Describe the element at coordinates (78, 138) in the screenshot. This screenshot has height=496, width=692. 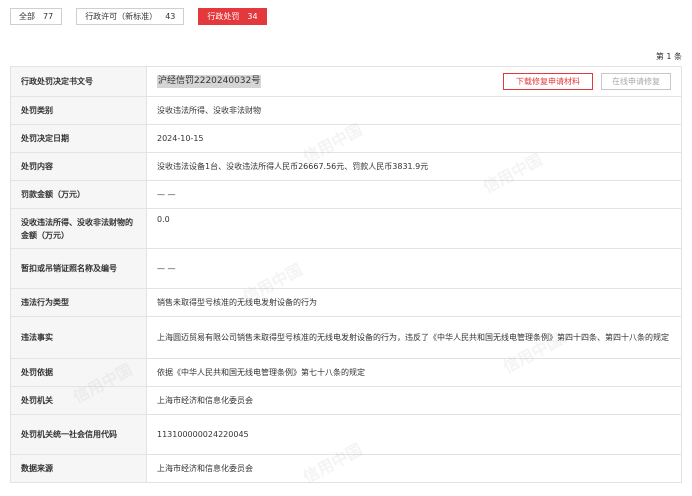
I see `row-key: 处罚决定日期` at that location.